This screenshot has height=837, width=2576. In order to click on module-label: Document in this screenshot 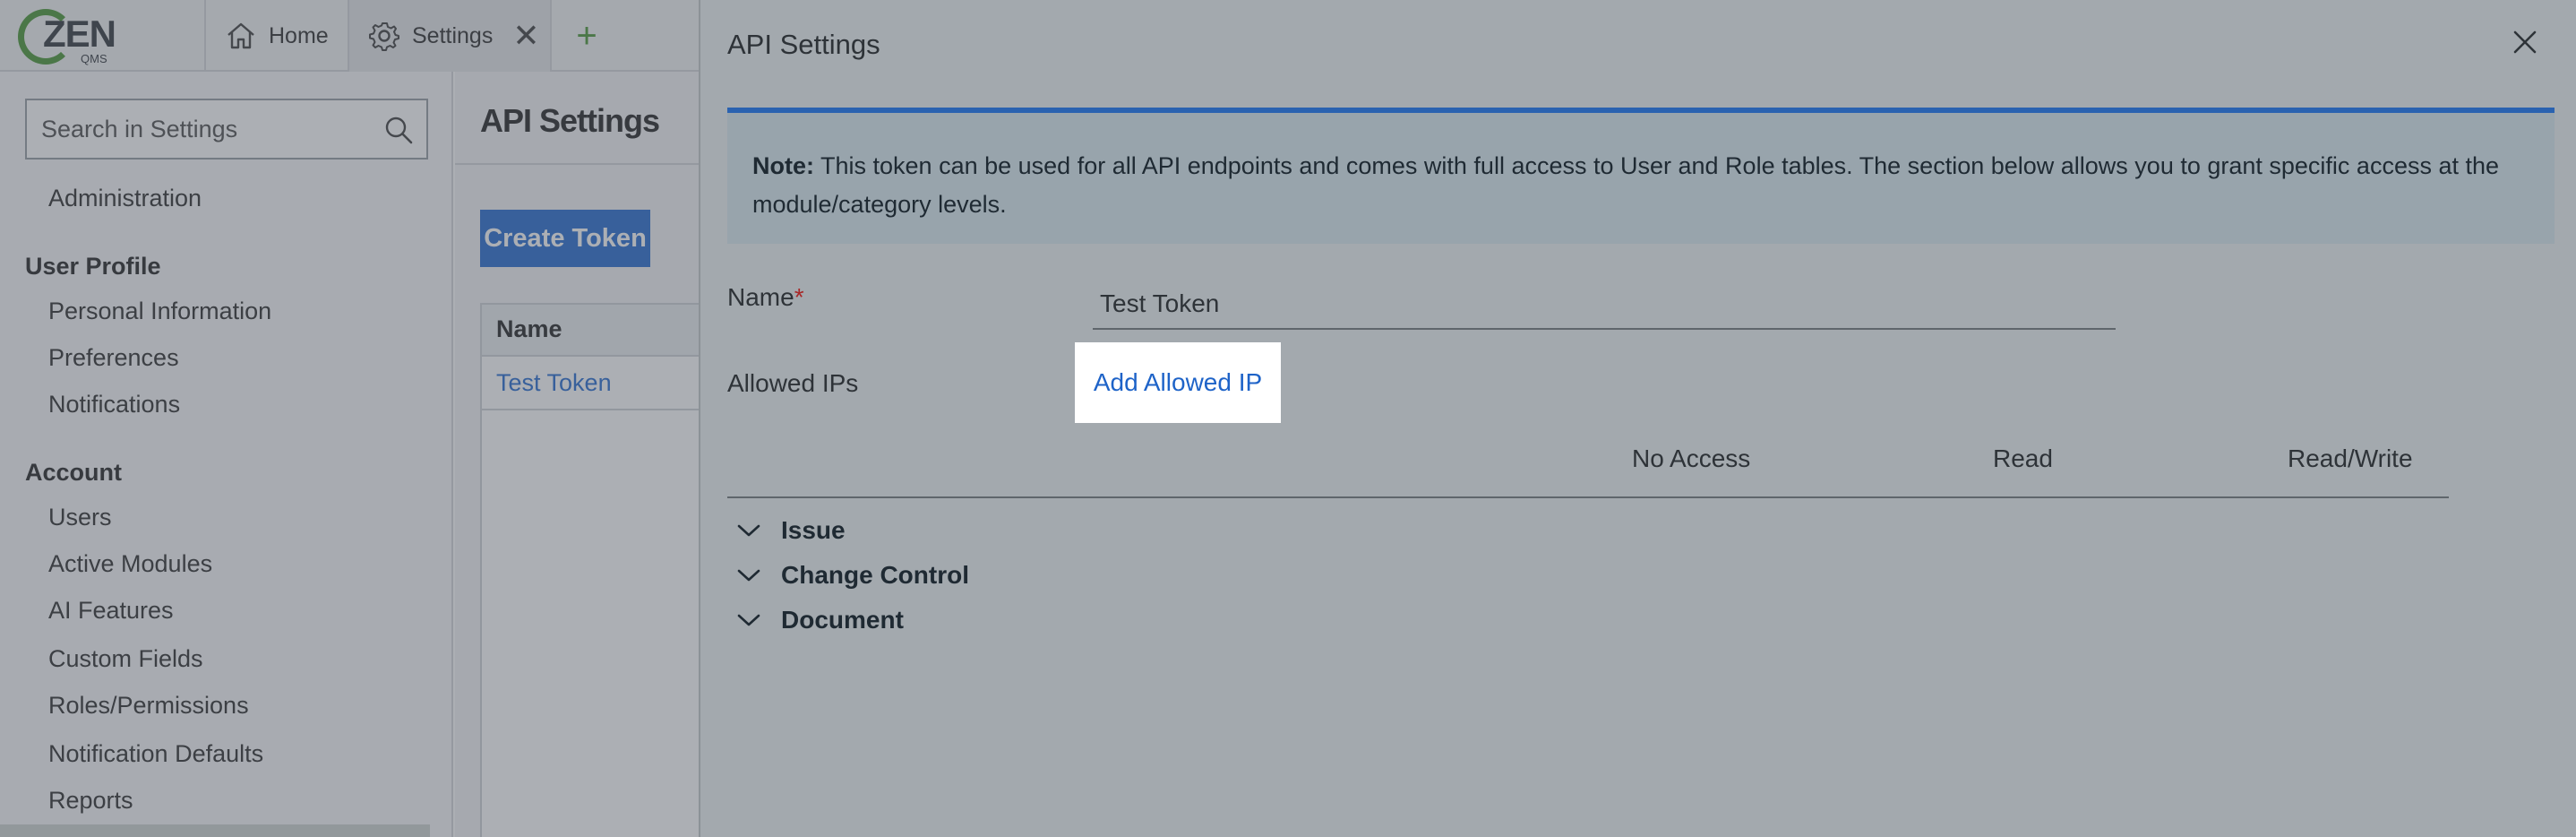, I will do `click(842, 620)`.